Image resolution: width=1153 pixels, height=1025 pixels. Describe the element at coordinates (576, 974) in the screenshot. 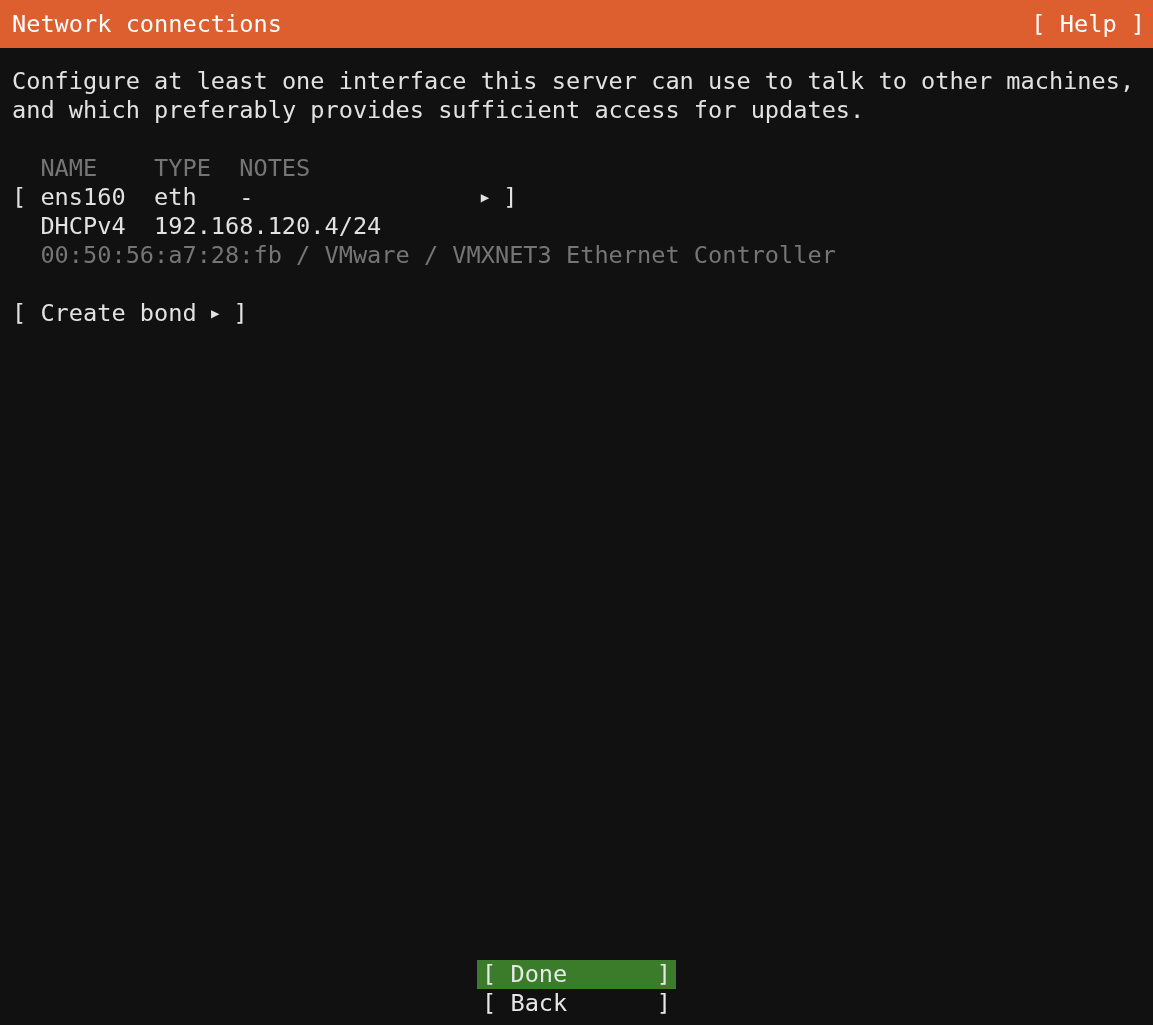

I see `action-button: [ Done ]` at that location.